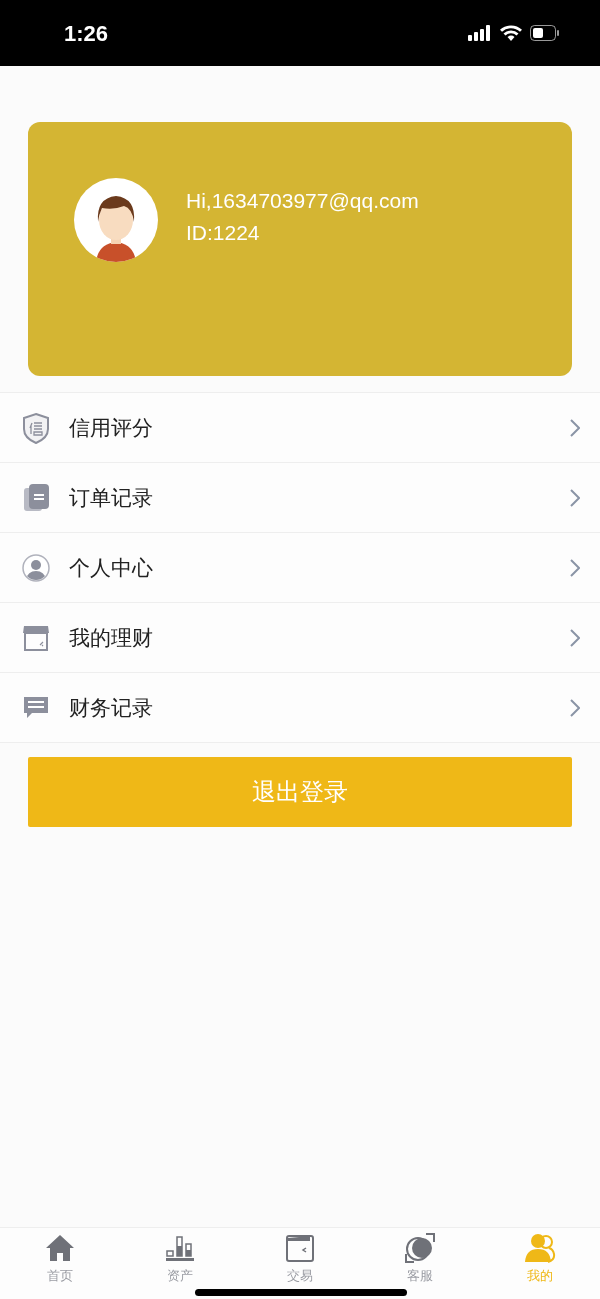 Image resolution: width=600 pixels, height=1299 pixels. Describe the element at coordinates (300, 792) in the screenshot. I see `logout-button: 退出登录` at that location.